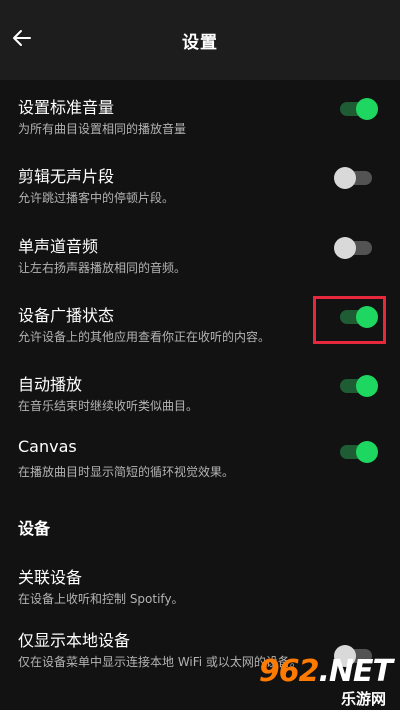 The image size is (400, 710). I want to click on normalize-volume-toggle, so click(359, 109).